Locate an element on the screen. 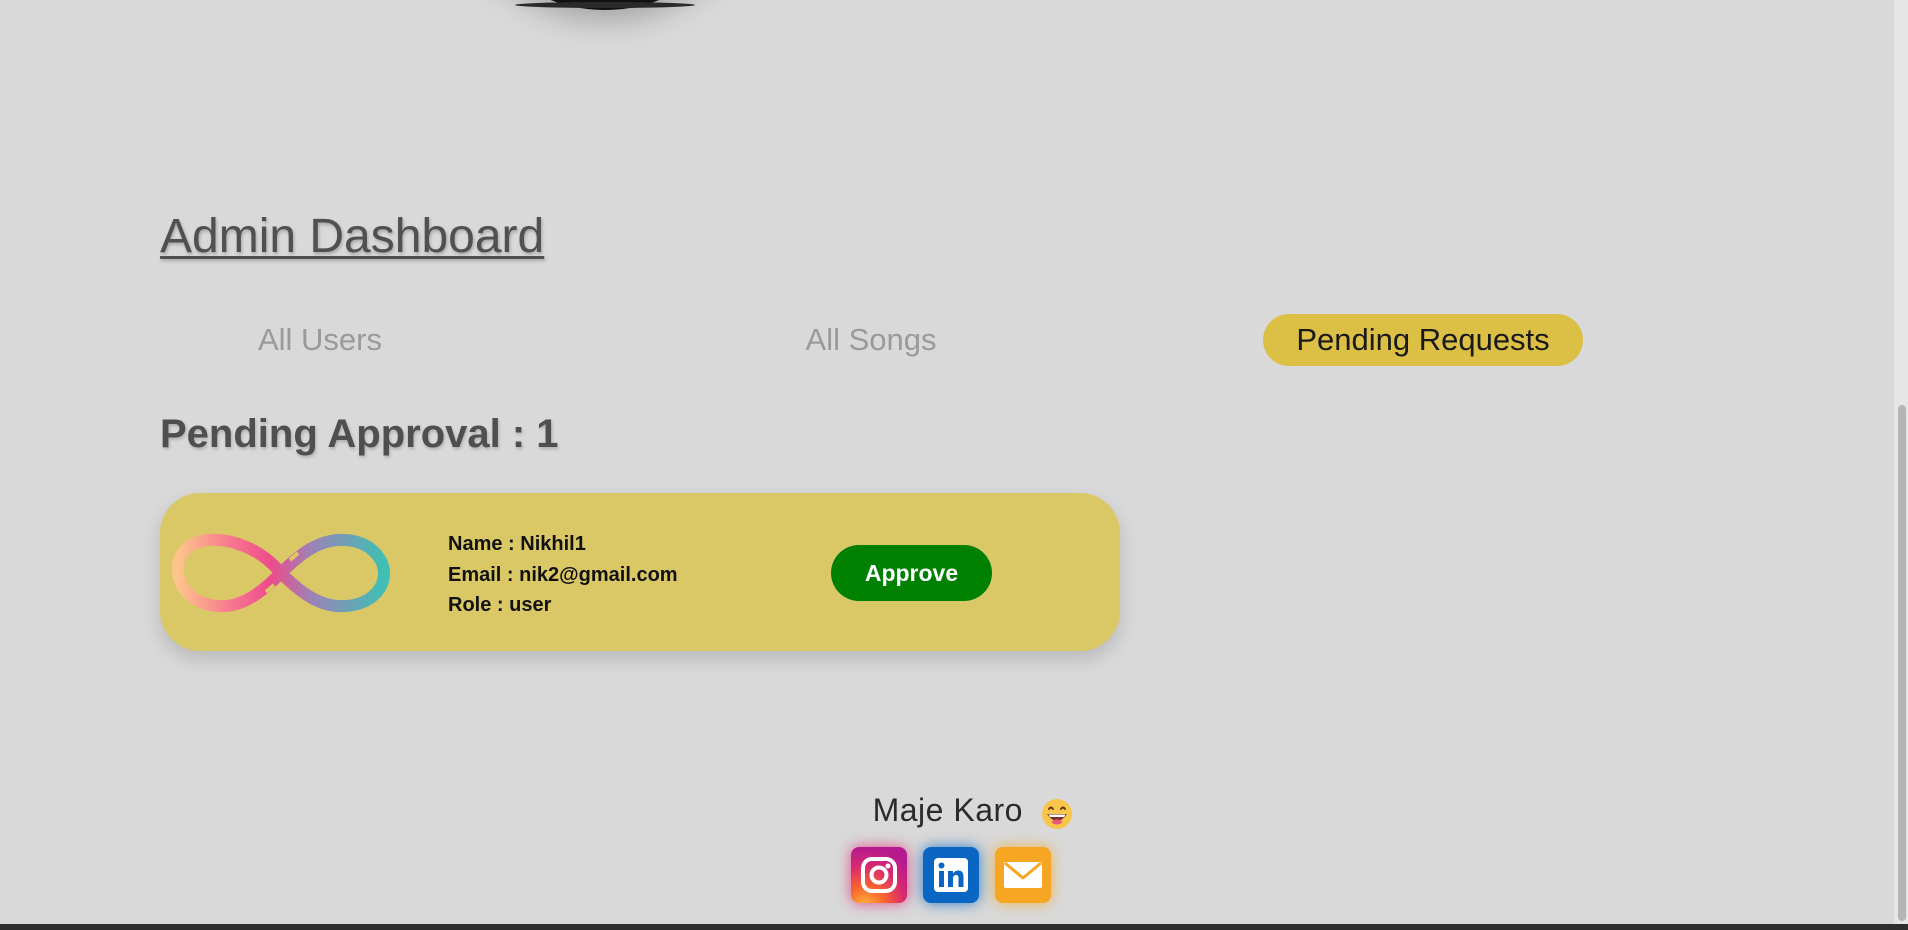  bottom-bar is located at coordinates (954, 927).